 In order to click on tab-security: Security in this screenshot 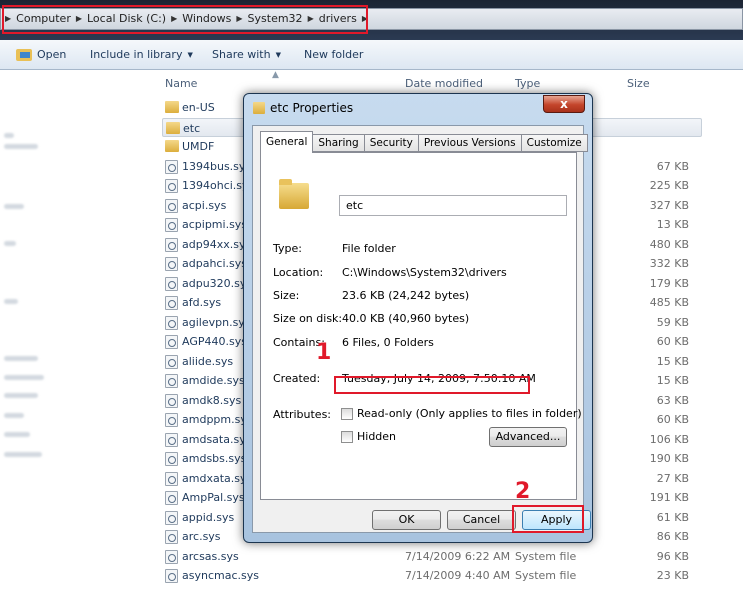, I will do `click(391, 143)`.